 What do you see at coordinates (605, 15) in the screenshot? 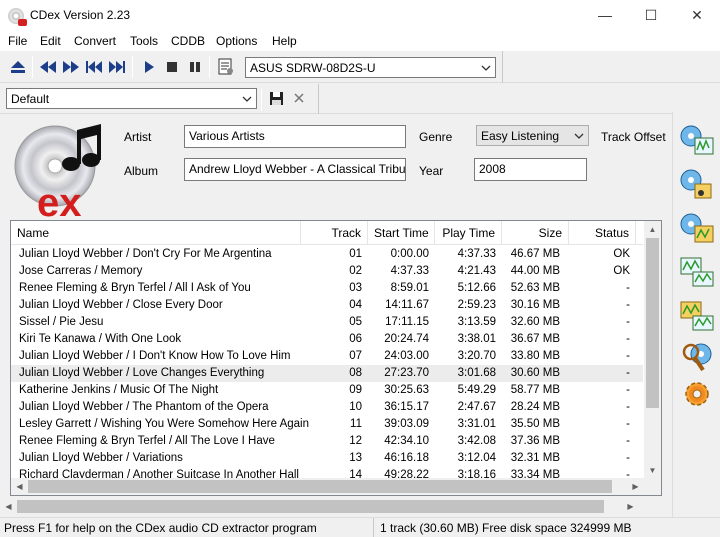
I see `minimize-button: —` at bounding box center [605, 15].